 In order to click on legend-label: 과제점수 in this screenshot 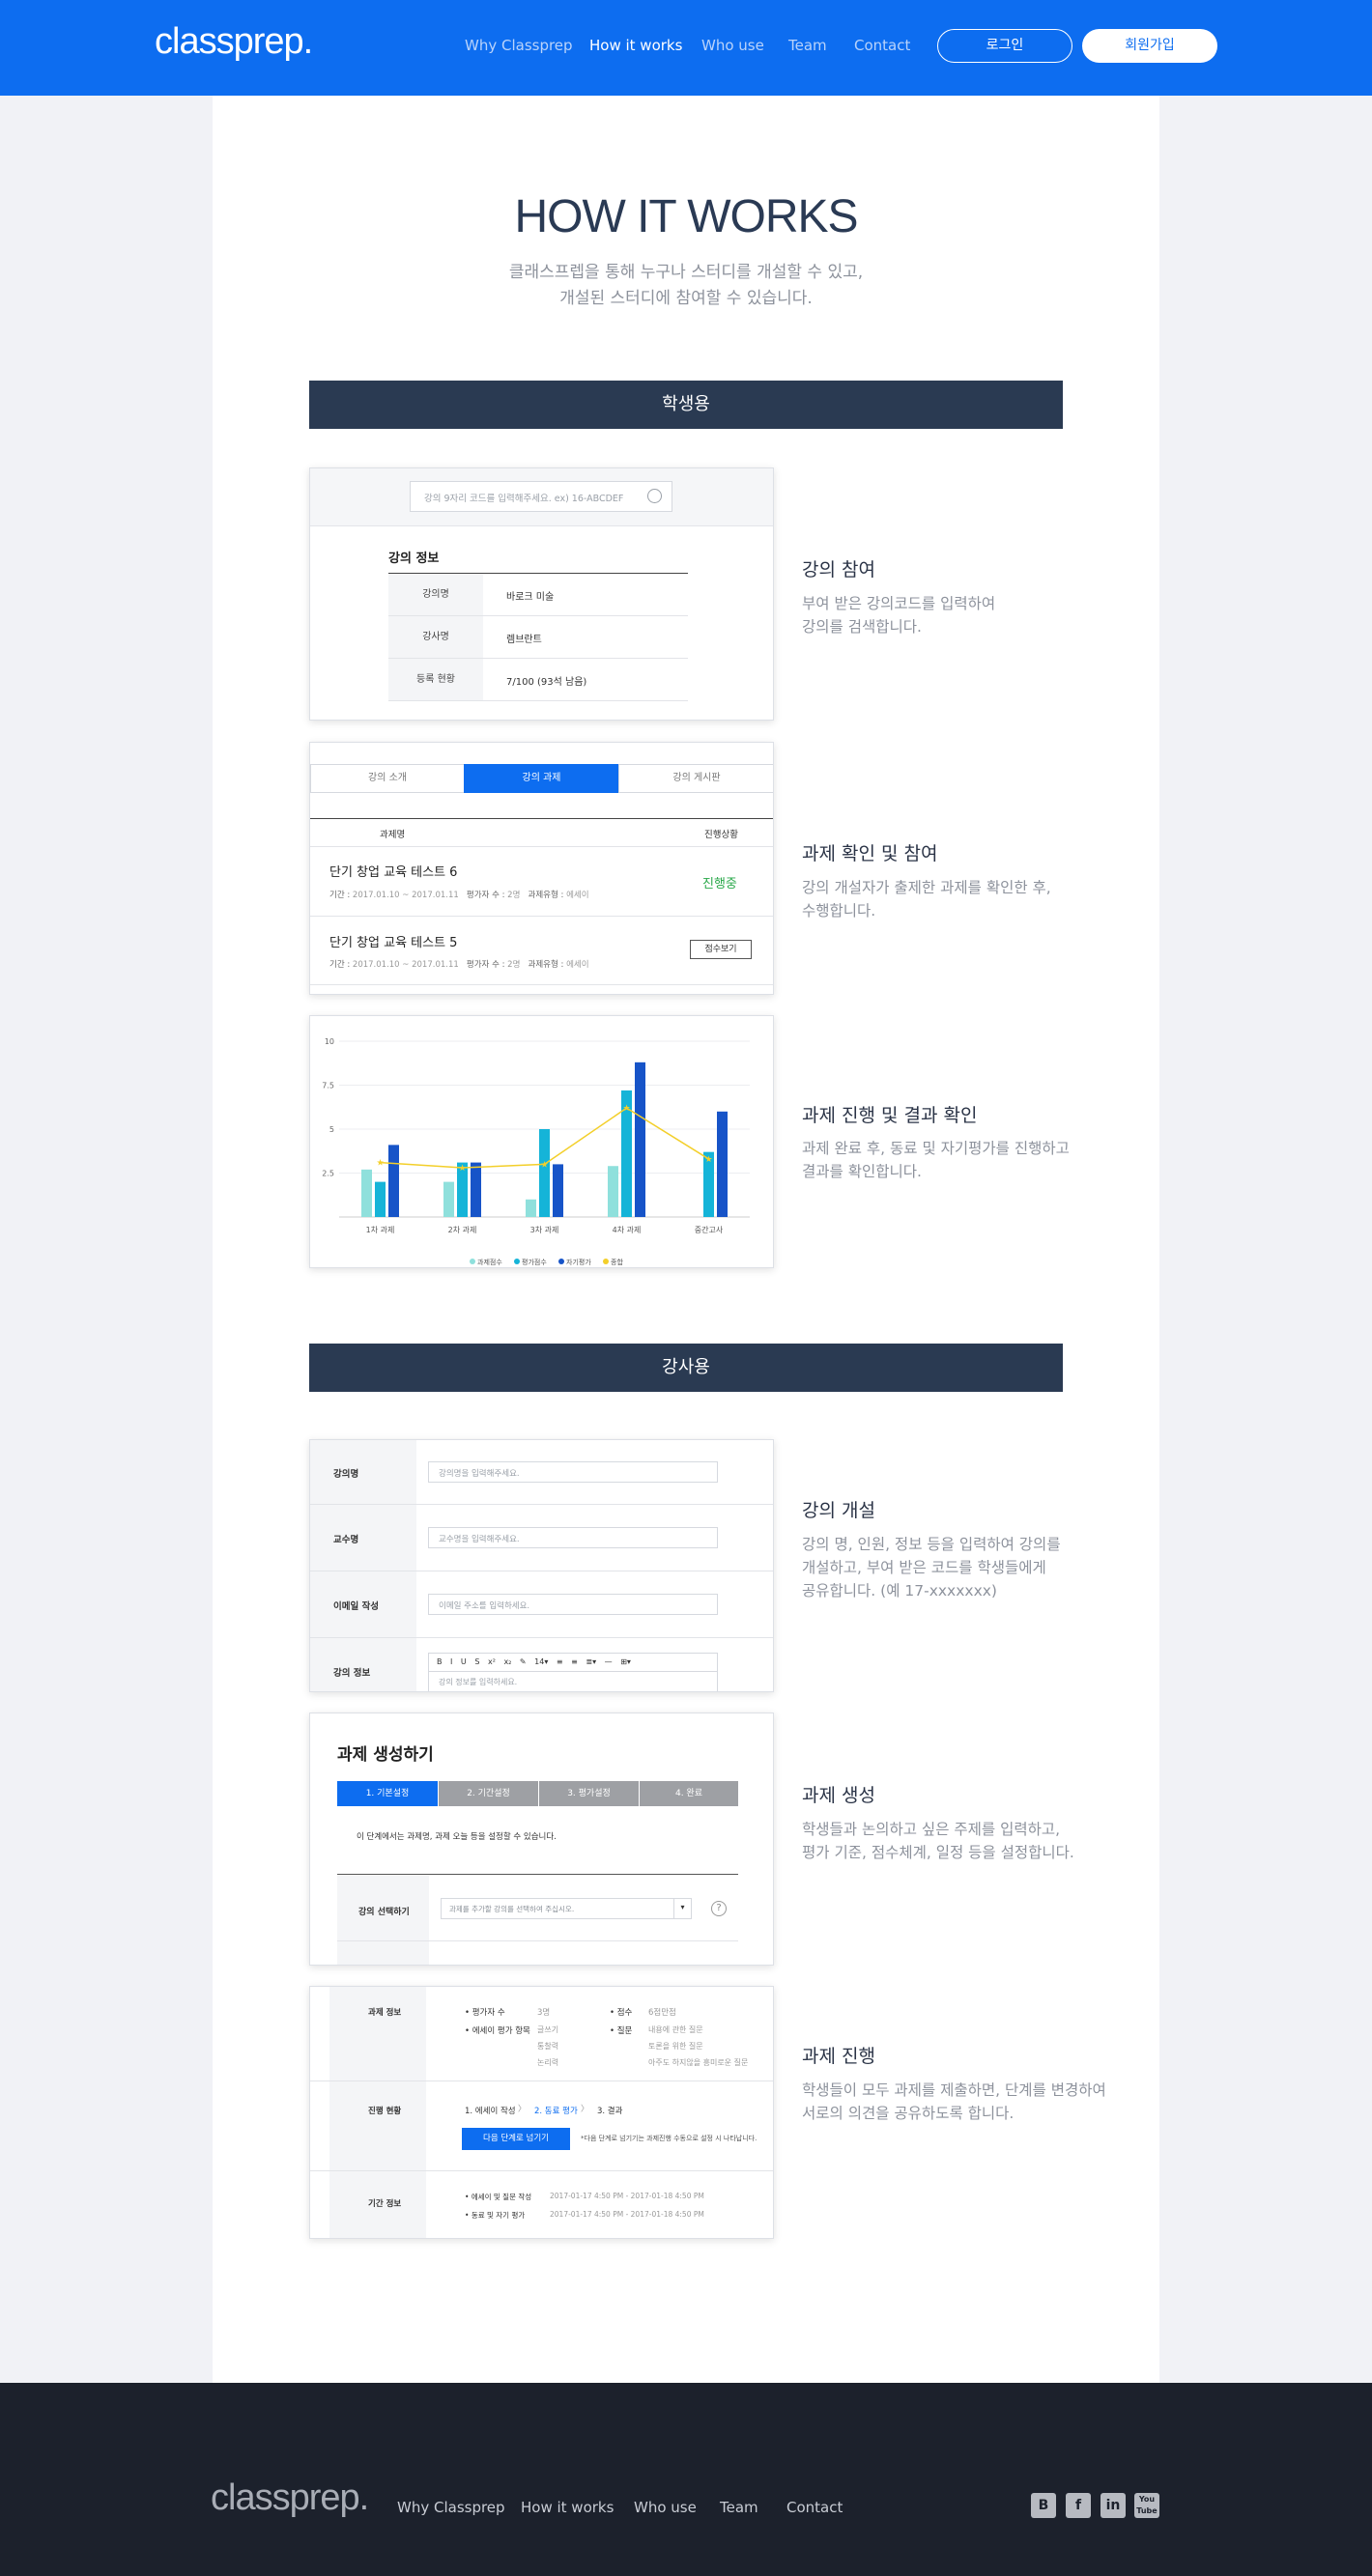, I will do `click(490, 1262)`.